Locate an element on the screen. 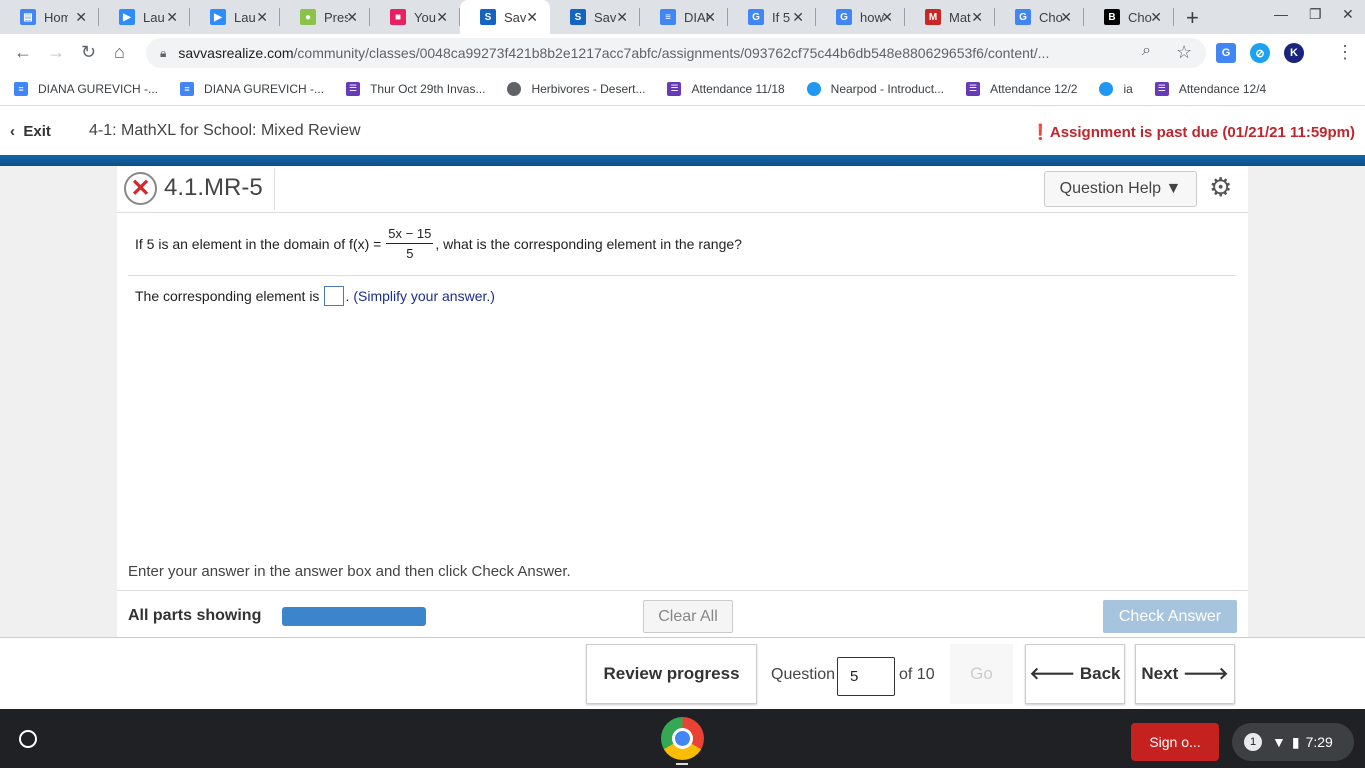 This screenshot has height=768, width=1365. browser-tab: ≡DIAN✕ is located at coordinates (684, 17).